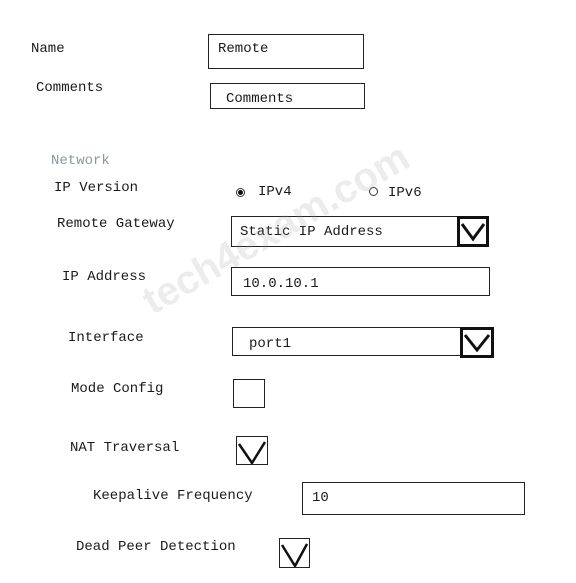 This screenshot has width=576, height=583. Describe the element at coordinates (270, 344) in the screenshot. I see `interface-value: port1` at that location.